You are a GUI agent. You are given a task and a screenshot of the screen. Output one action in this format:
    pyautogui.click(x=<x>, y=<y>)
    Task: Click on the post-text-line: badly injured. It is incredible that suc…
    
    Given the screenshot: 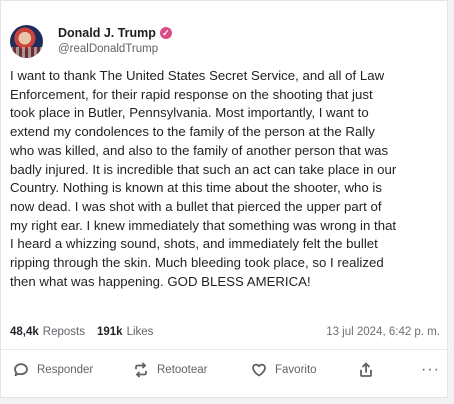 What is the action you would take?
    pyautogui.click(x=203, y=169)
    